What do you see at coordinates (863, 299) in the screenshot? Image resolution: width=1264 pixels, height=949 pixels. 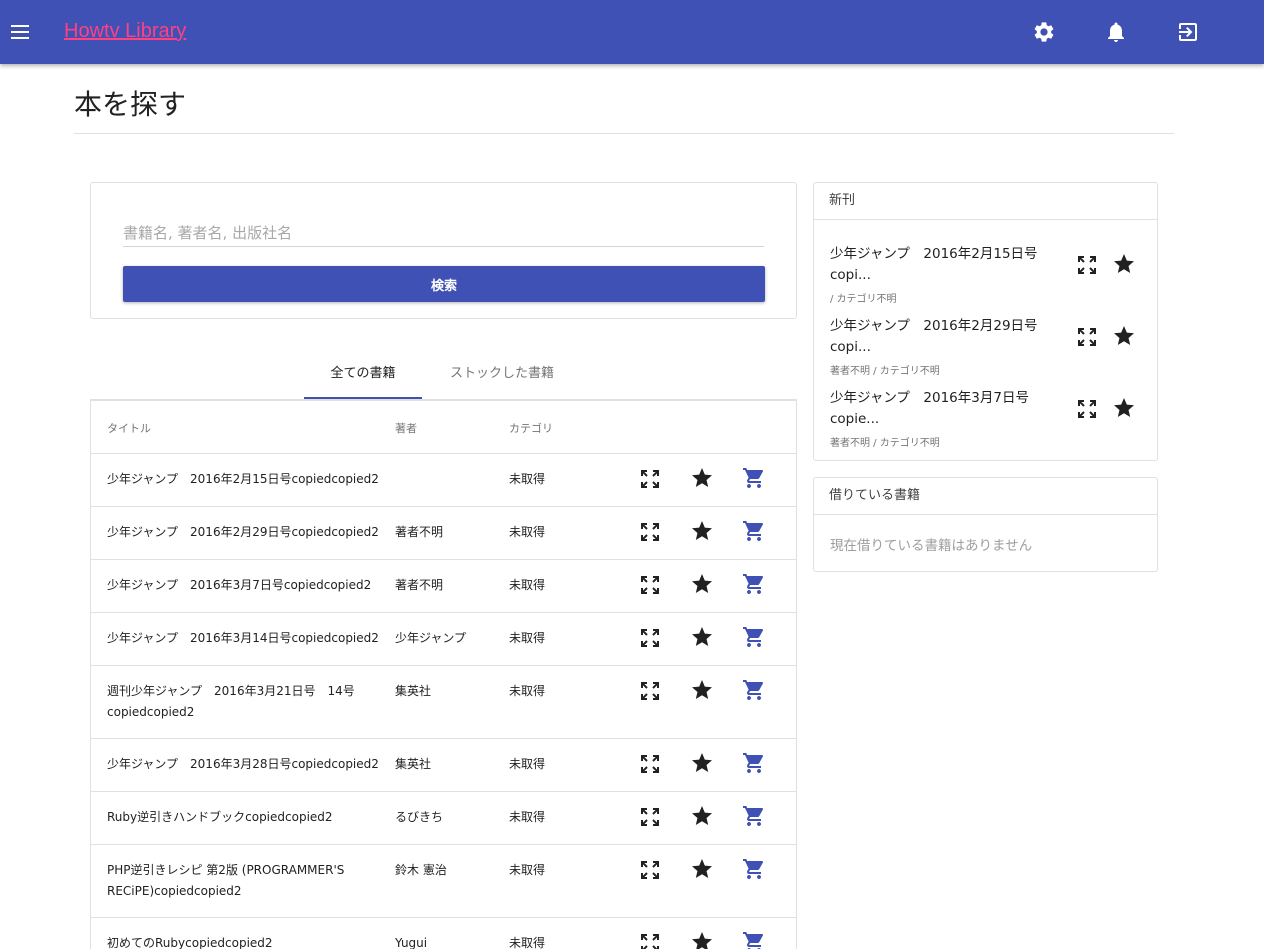 I see `new-book-meta: / カテゴリ不明` at bounding box center [863, 299].